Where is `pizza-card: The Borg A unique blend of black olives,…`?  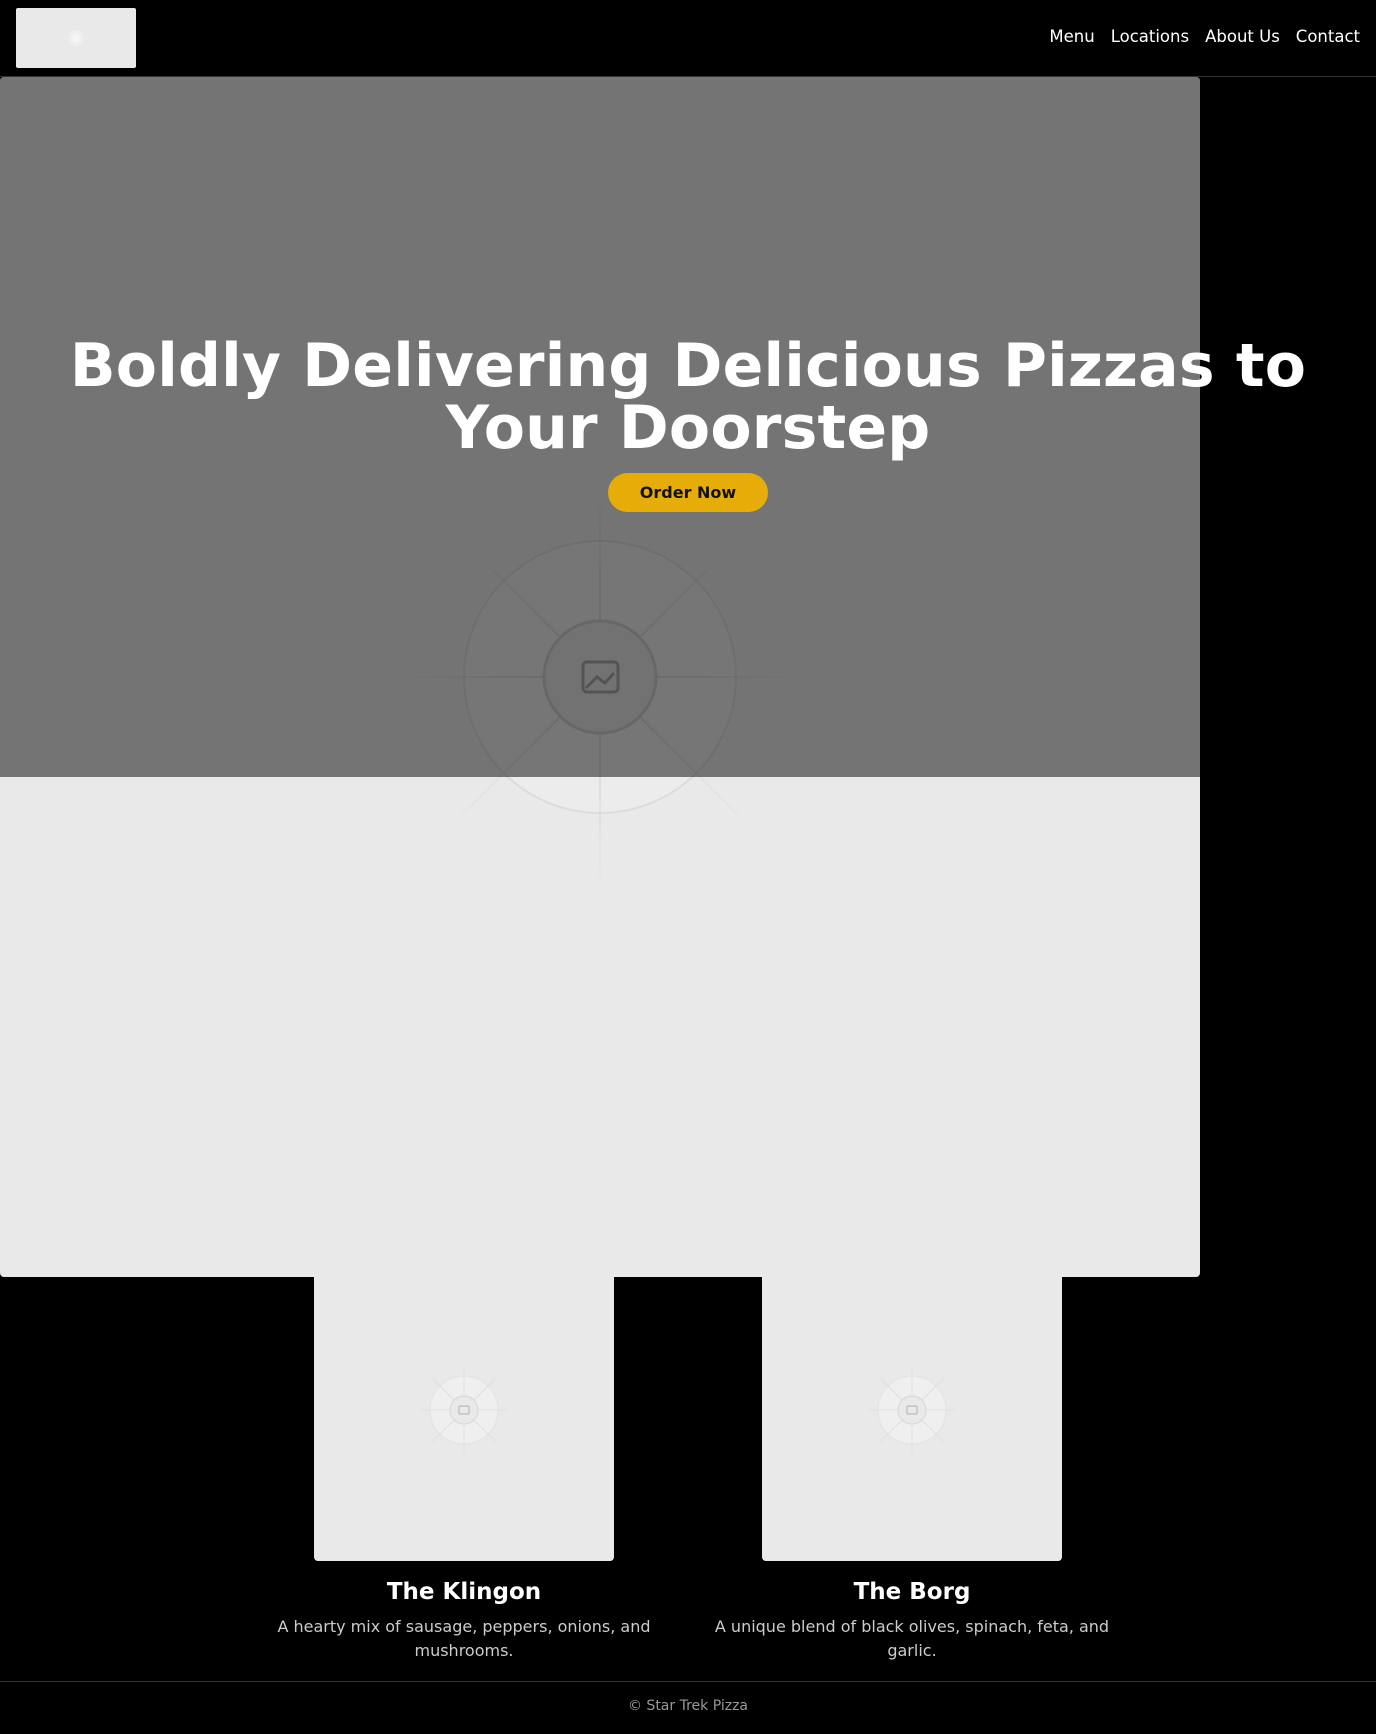 pizza-card: The Borg A unique blend of black olives,… is located at coordinates (912, 1470).